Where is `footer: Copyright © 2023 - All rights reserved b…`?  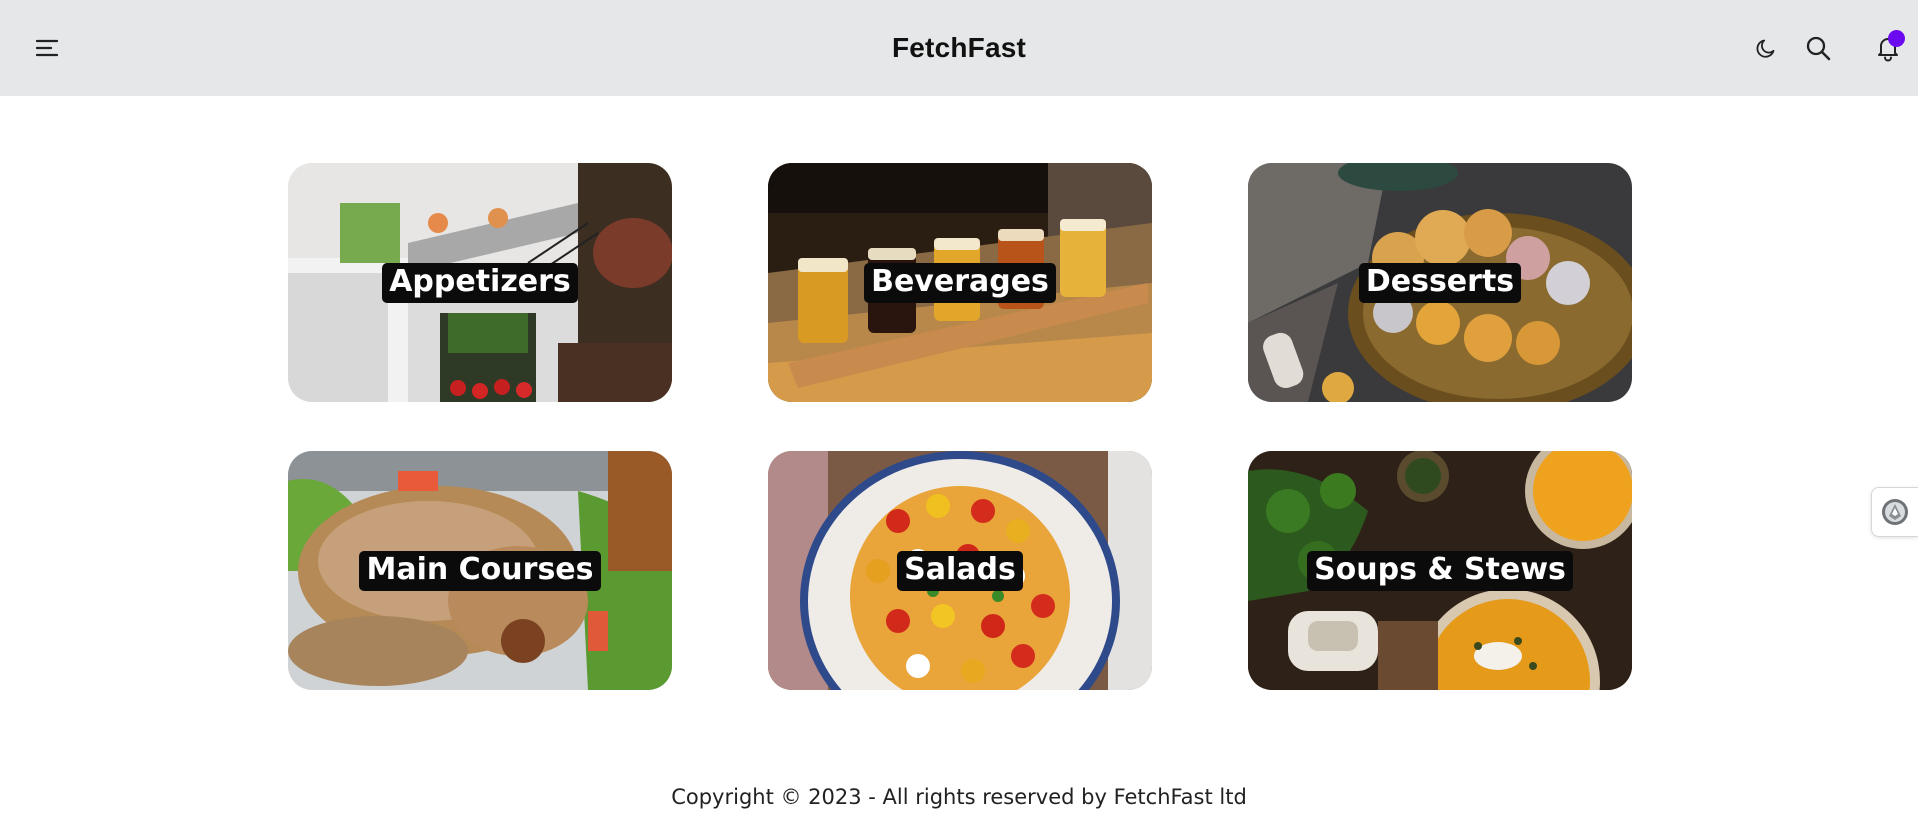
footer: Copyright © 2023 - All rights reserved b… is located at coordinates (959, 797).